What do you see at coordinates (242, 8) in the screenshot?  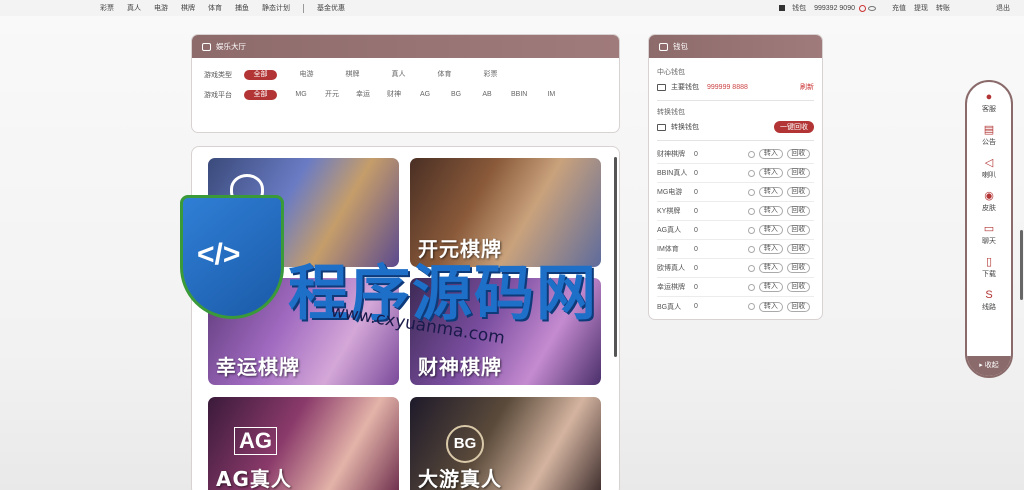 I see `nav-fishing: 捕鱼` at bounding box center [242, 8].